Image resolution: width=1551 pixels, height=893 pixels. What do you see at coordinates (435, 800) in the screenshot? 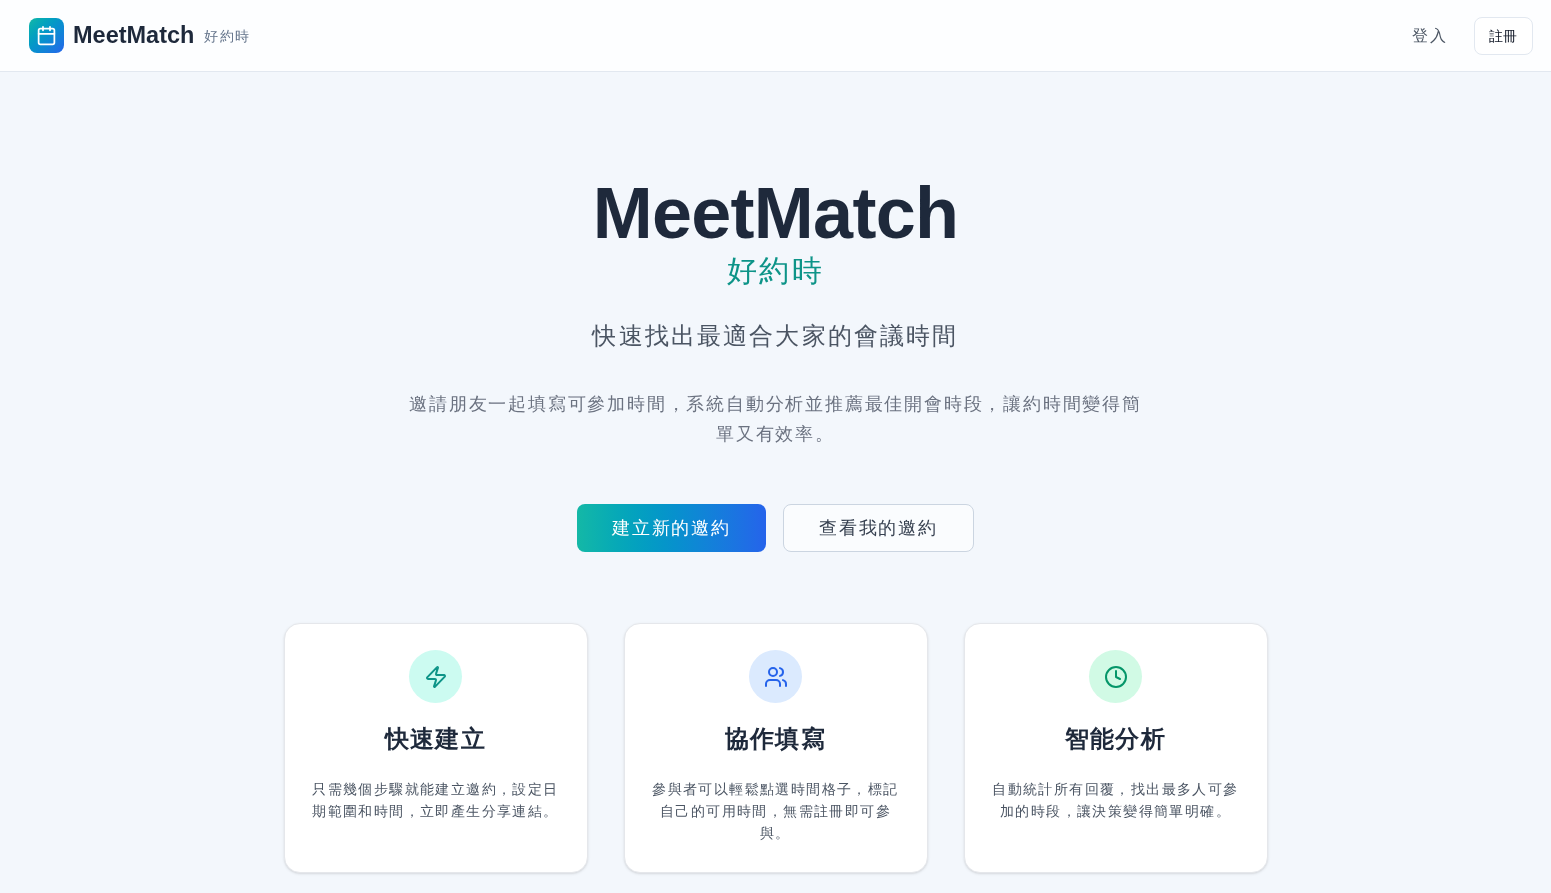
I see `feature-description: 只需幾個步驟就能建立邀約，設定日期範圍和時間，立即產生分享連結。` at bounding box center [435, 800].